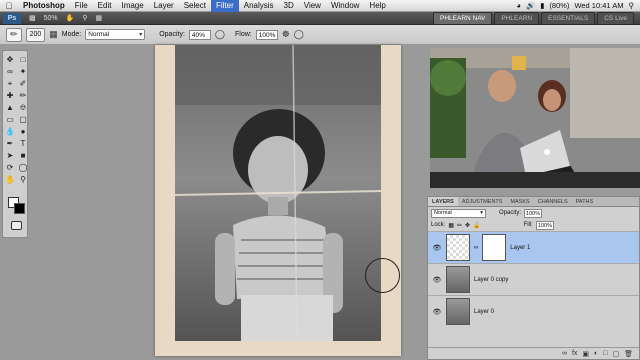 This screenshot has width=640, height=360. Describe the element at coordinates (164, 6) in the screenshot. I see `menu-layer: Layer` at that location.